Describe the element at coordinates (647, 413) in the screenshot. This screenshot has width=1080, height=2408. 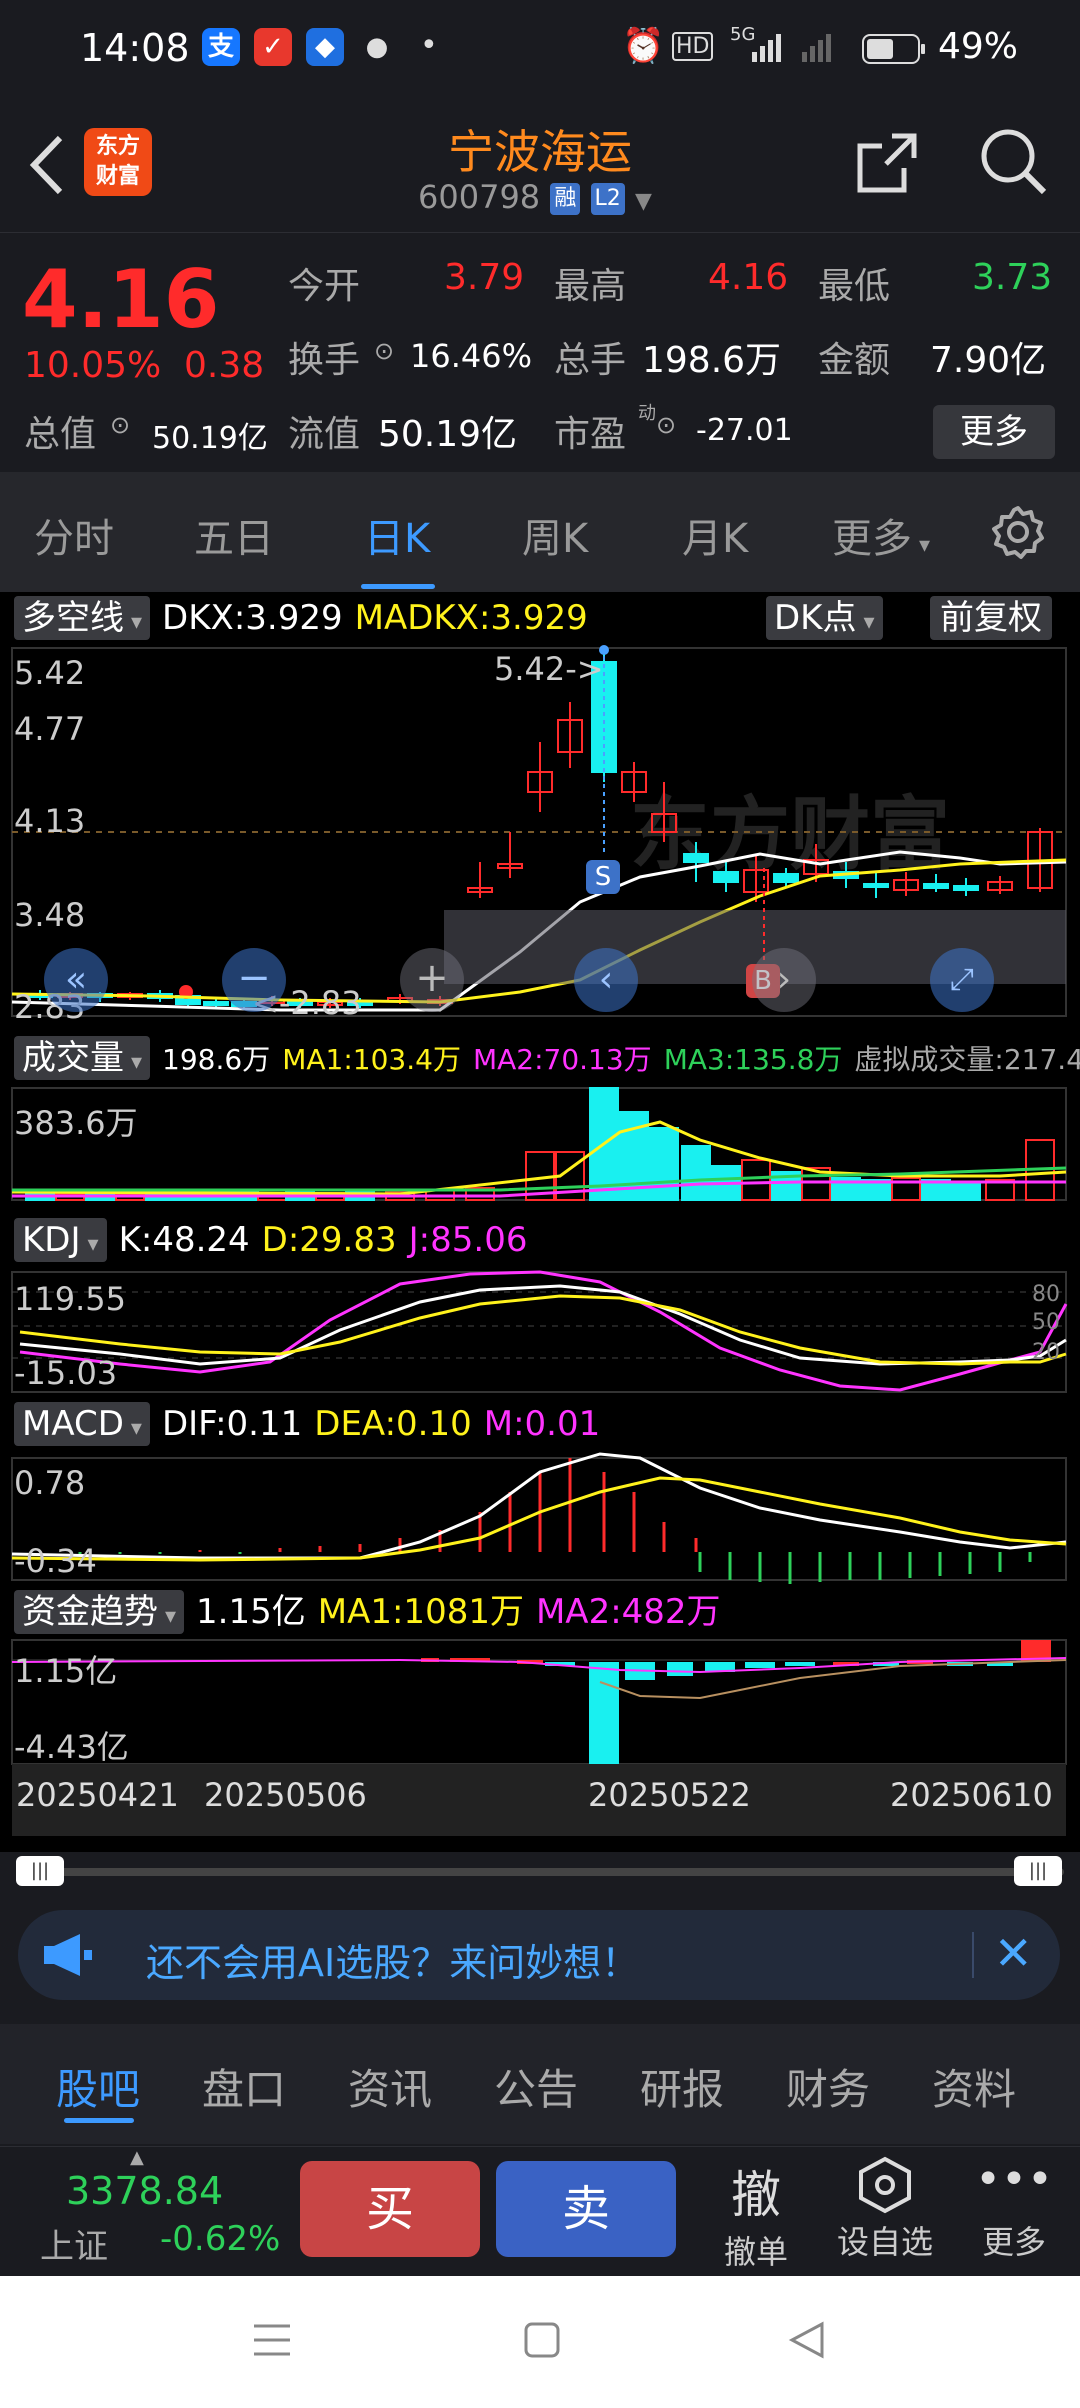
I see `pe-sup: 动` at that location.